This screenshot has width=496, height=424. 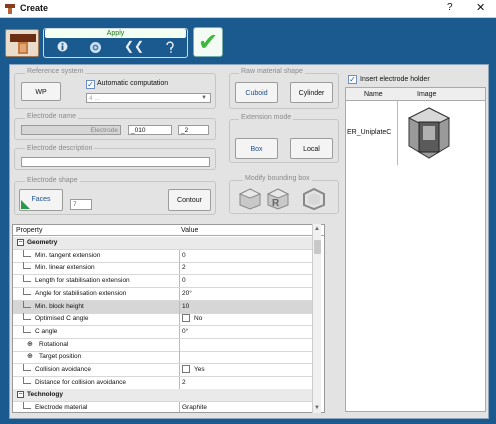 I want to click on raw-material-label: Raw material shape, so click(x=272, y=71).